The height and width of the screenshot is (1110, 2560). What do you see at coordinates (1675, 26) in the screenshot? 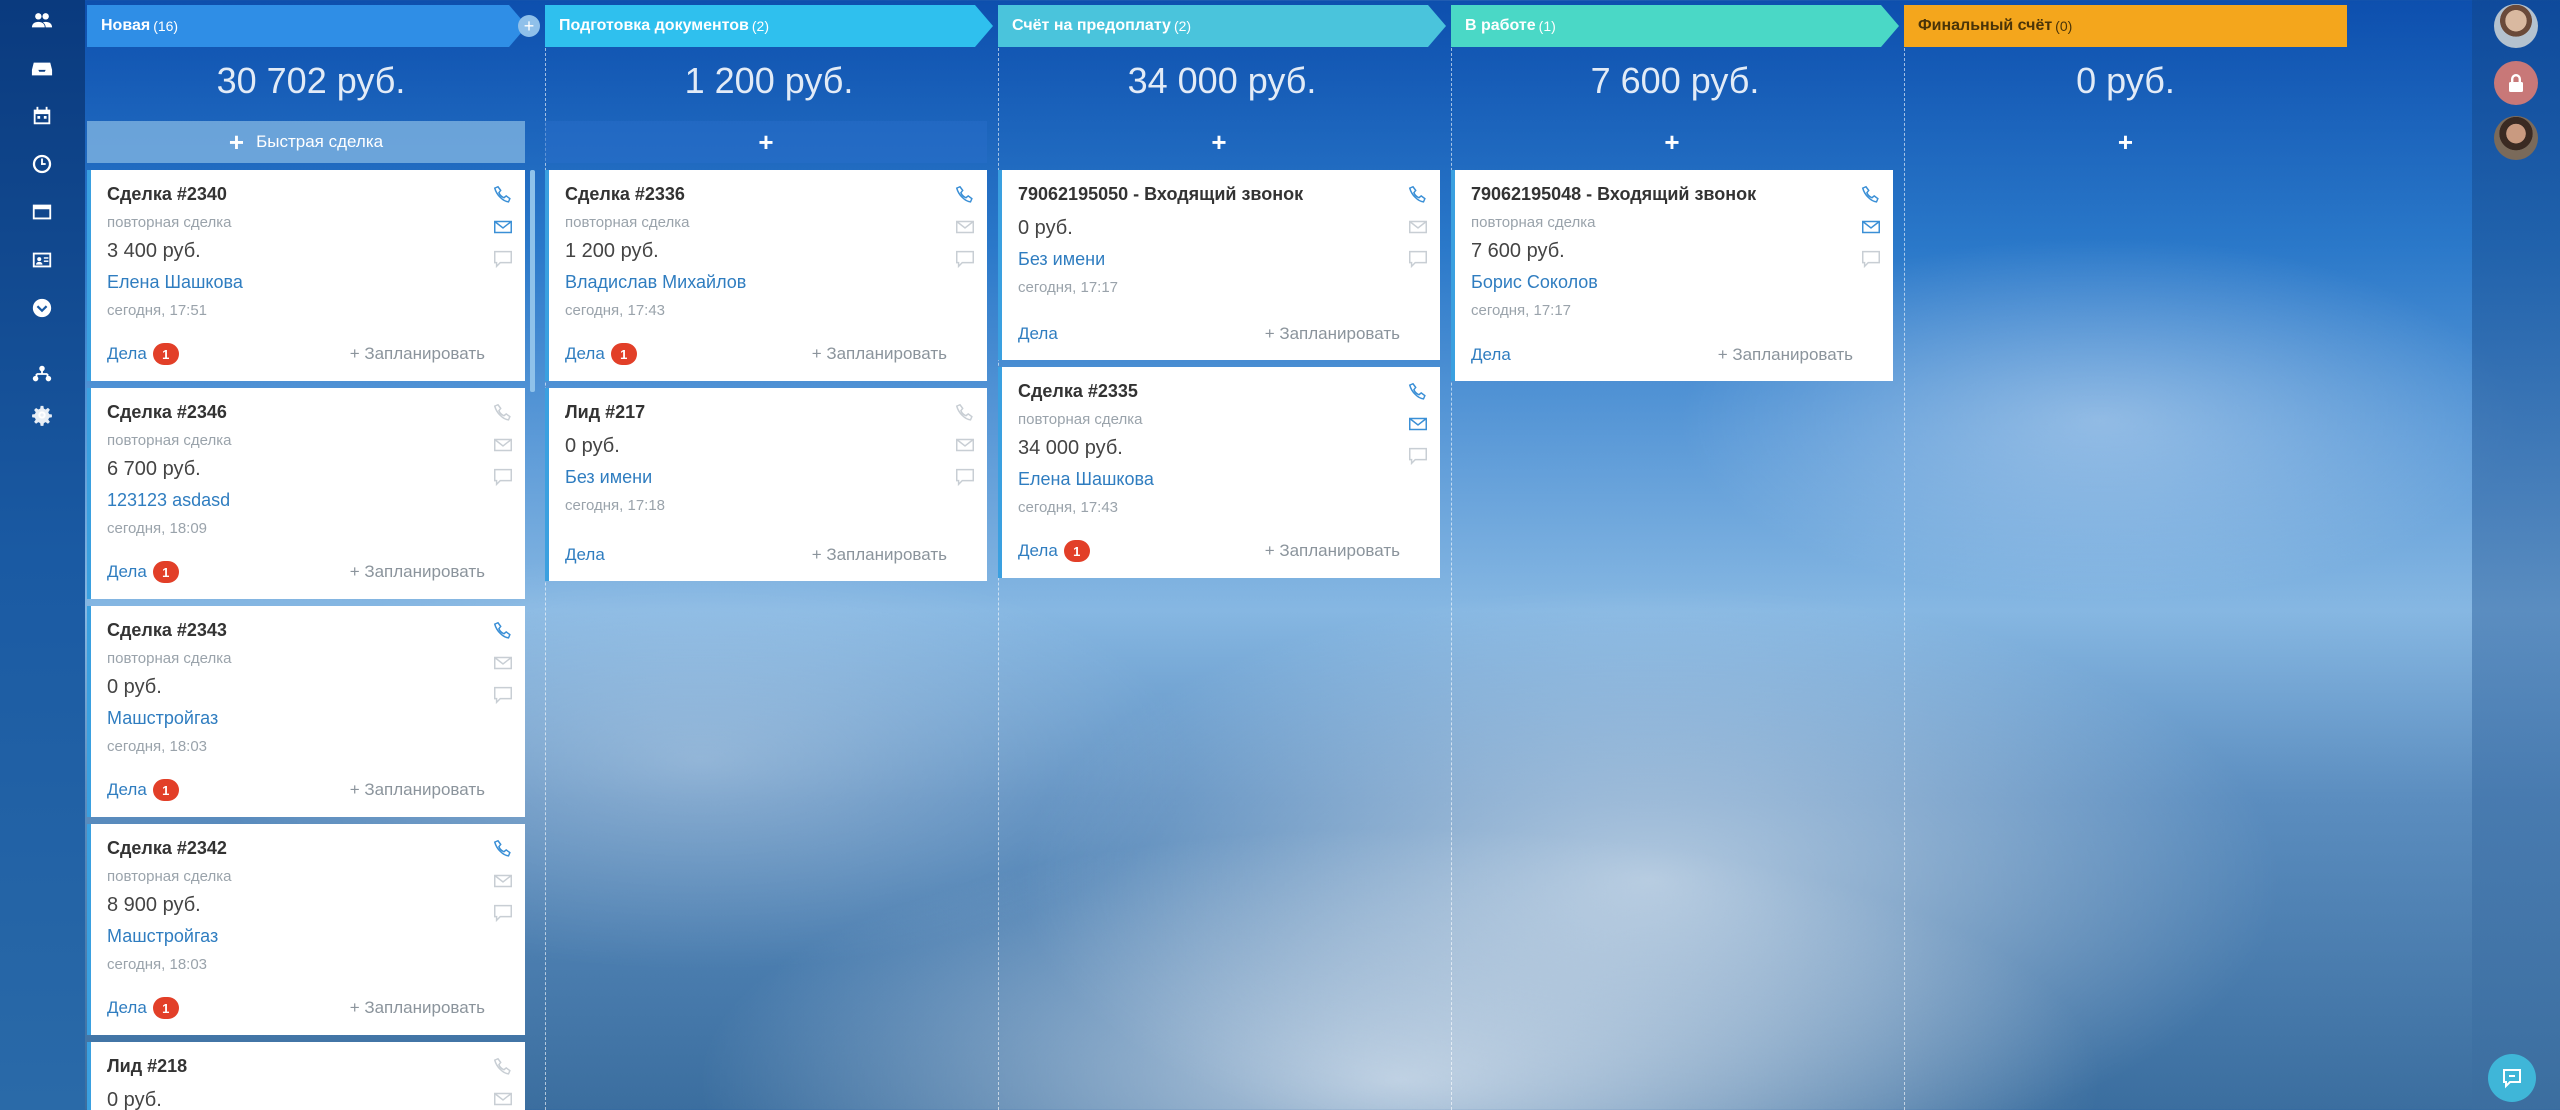
I see `column-header: В работе (1)` at bounding box center [1675, 26].